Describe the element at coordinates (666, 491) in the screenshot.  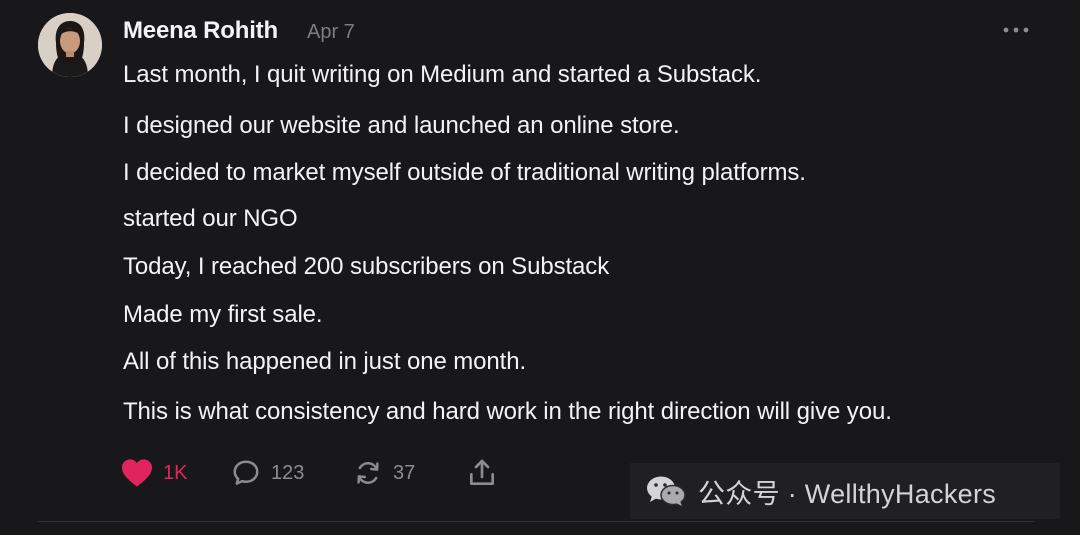
I see `wechat-icon` at that location.